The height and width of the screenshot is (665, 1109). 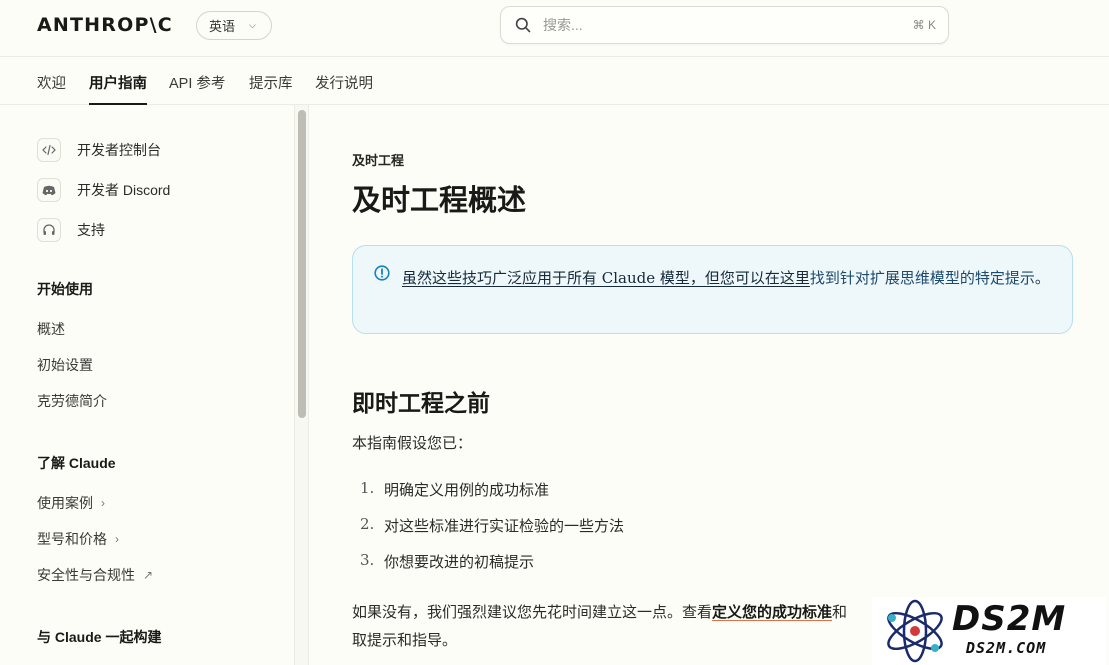 What do you see at coordinates (915, 631) in the screenshot?
I see `atom-logo-icon` at bounding box center [915, 631].